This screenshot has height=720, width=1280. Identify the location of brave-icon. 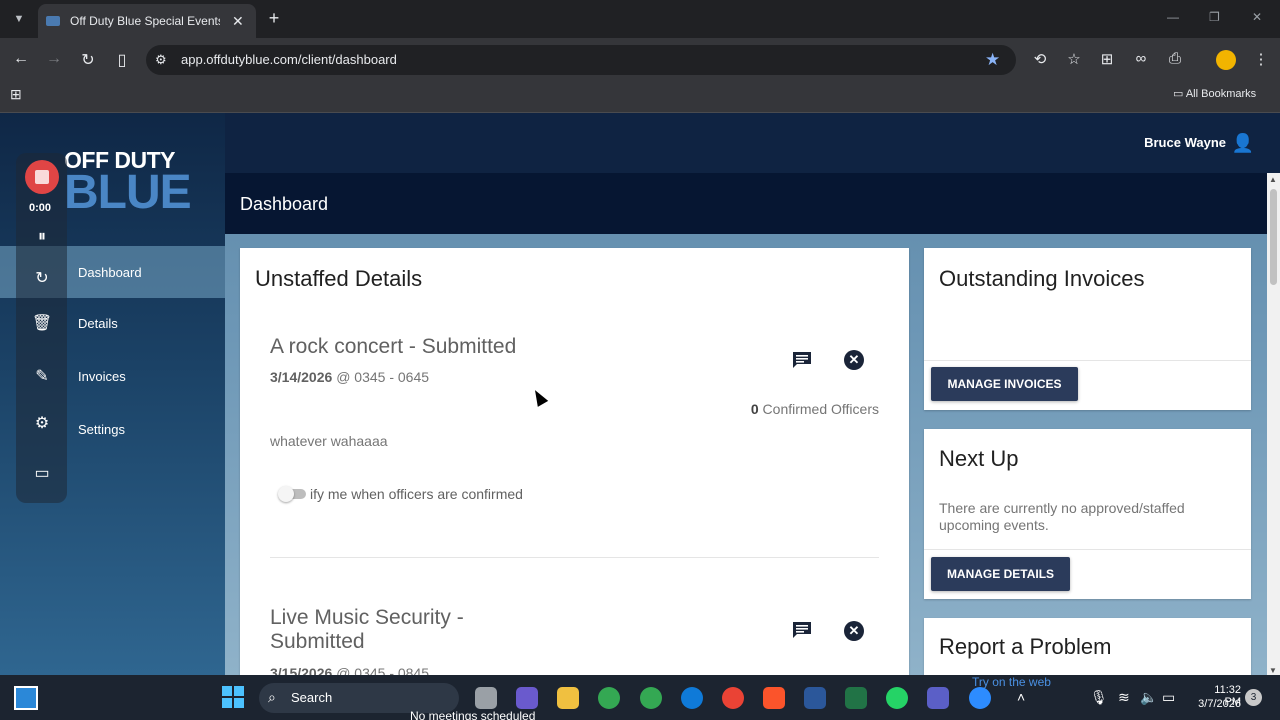
(774, 698).